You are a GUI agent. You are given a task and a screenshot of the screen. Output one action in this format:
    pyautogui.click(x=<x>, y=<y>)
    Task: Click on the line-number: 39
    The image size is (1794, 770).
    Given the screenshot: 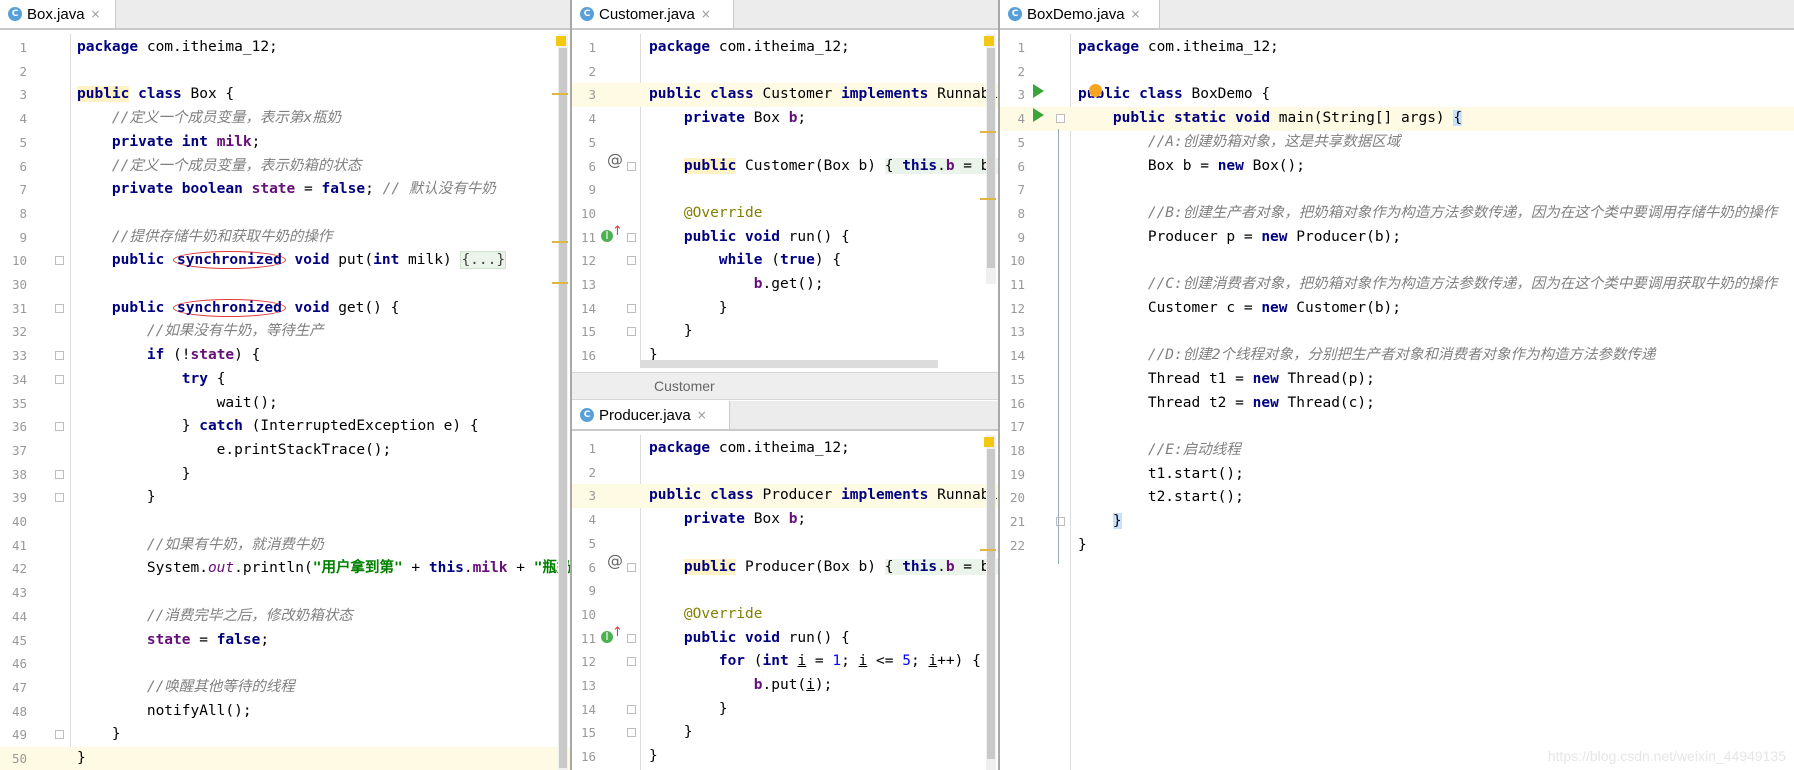 What is the action you would take?
    pyautogui.click(x=16, y=498)
    